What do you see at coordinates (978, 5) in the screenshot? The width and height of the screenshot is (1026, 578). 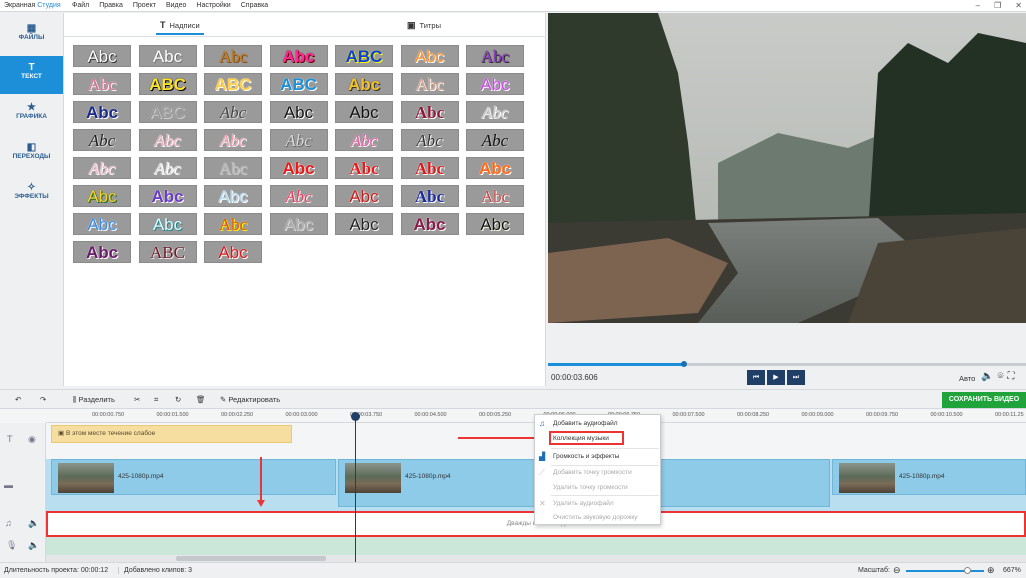 I see `minimize-icon: –` at bounding box center [978, 5].